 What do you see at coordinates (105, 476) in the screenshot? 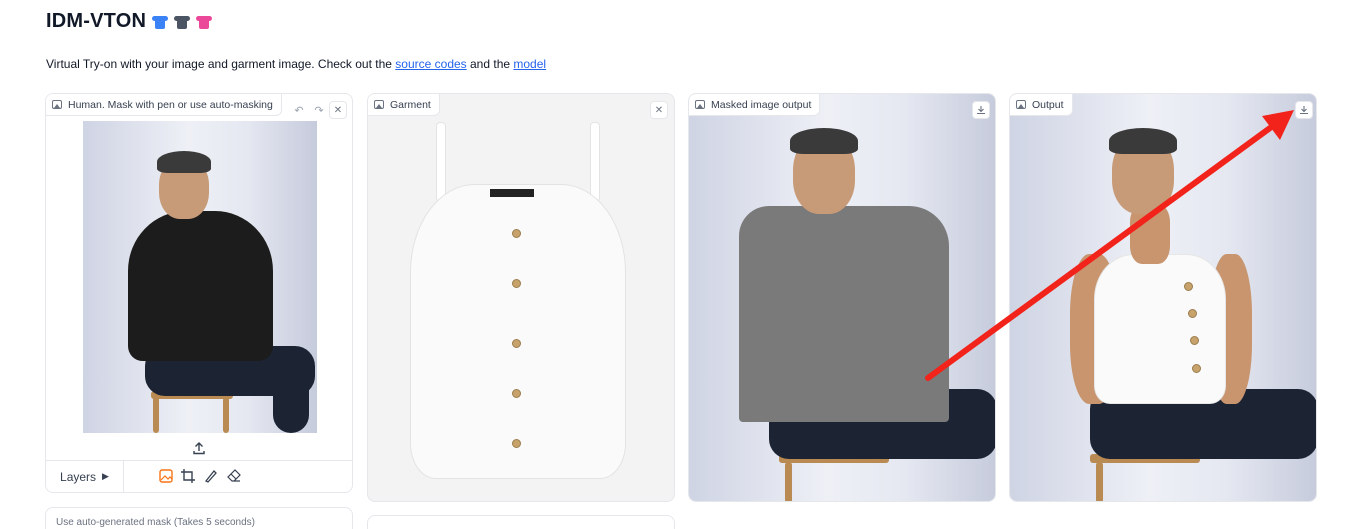
I see `caret-right-icon: ▶` at bounding box center [105, 476].